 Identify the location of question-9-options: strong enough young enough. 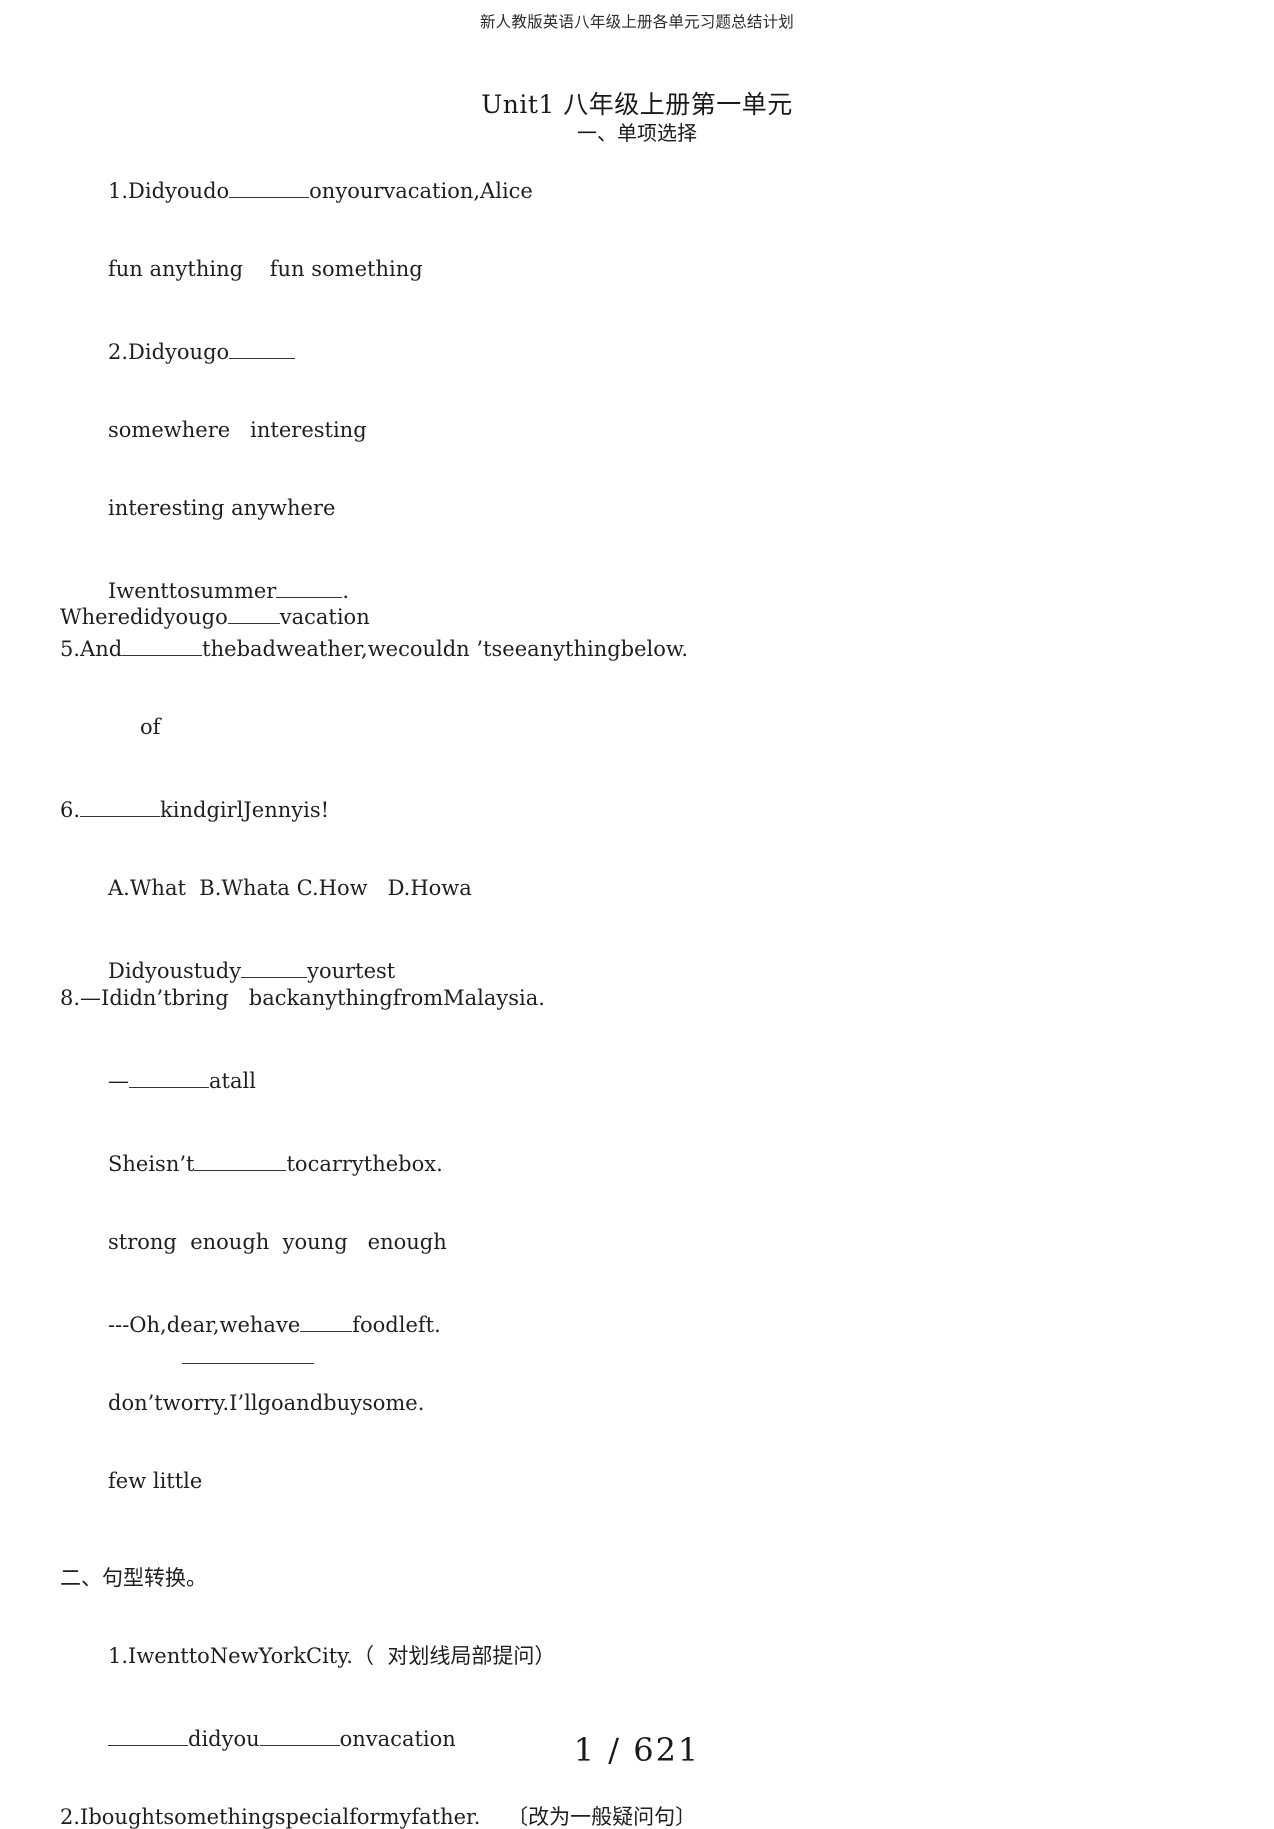
(277, 1242).